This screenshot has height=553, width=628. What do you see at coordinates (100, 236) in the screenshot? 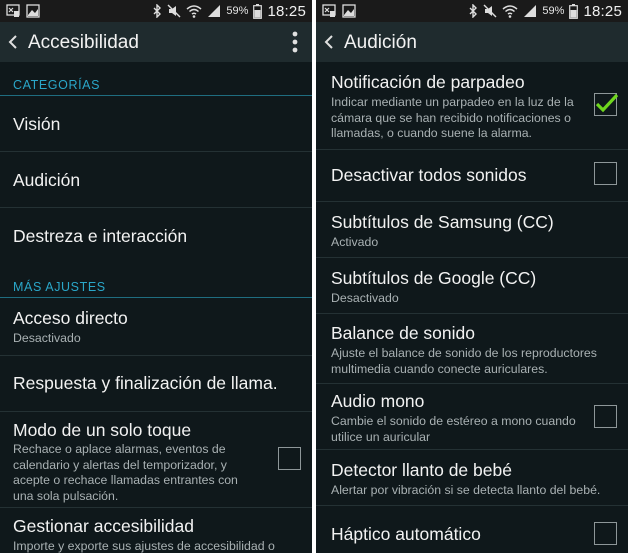
I see `row-title: Destreza e interacción` at bounding box center [100, 236].